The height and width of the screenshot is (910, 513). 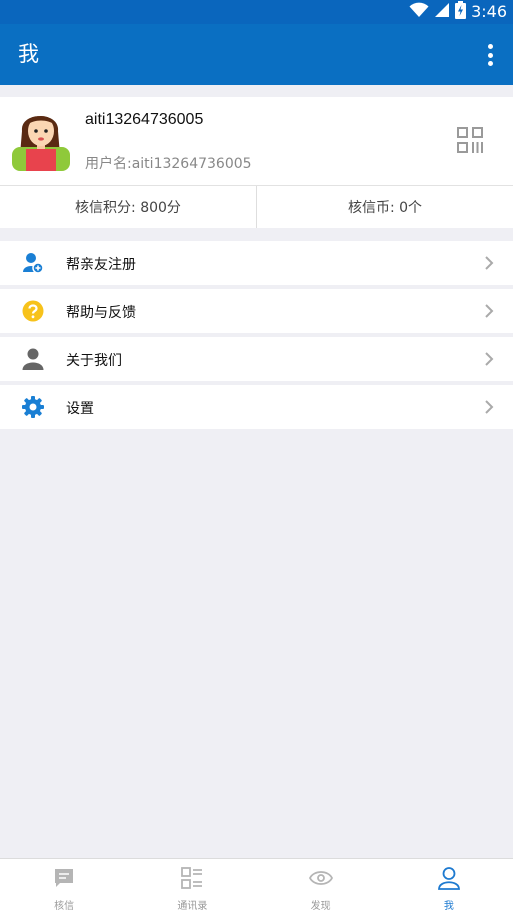 I want to click on gear-icon, so click(x=33, y=407).